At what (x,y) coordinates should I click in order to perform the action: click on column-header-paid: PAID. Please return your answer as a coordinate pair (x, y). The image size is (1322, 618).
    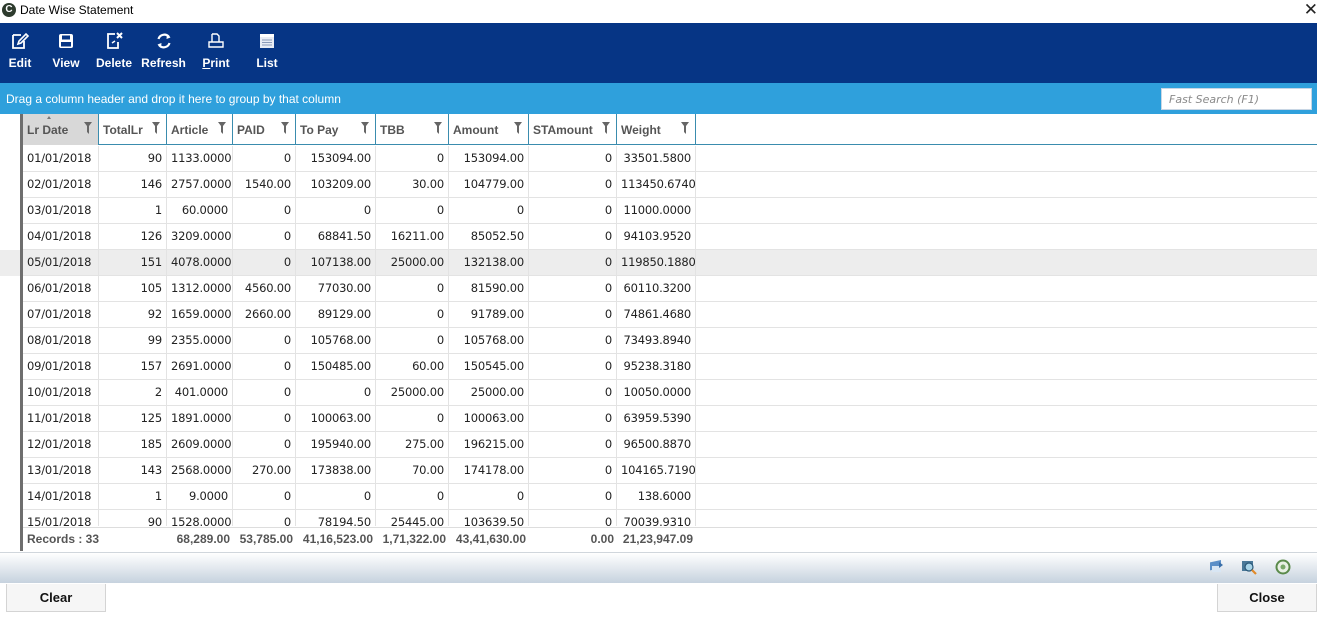
    Looking at the image, I should click on (264, 129).